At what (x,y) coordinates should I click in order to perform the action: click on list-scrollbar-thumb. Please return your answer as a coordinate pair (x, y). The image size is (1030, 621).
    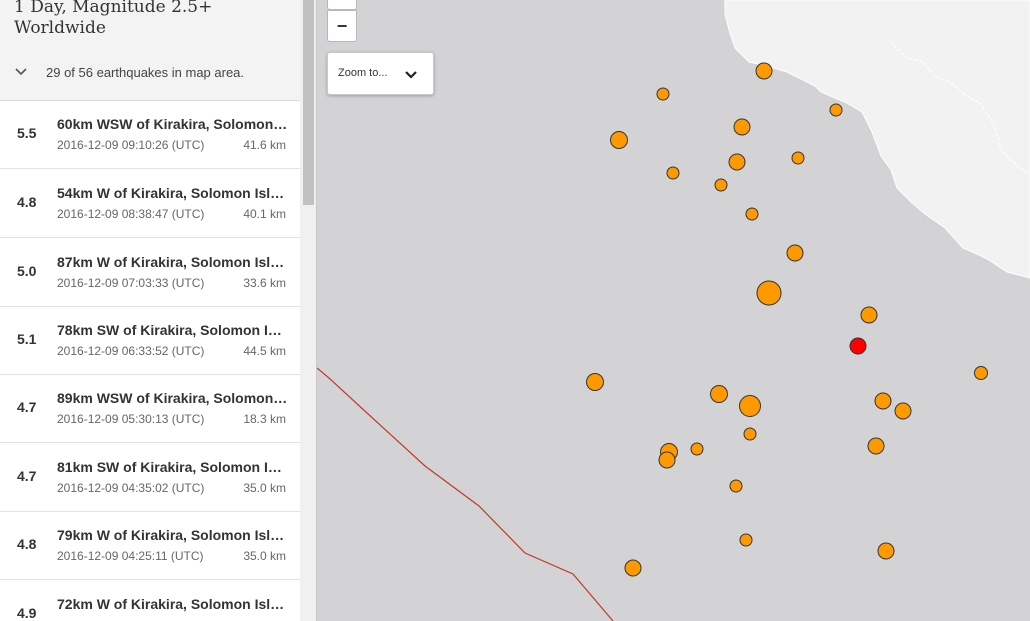
    Looking at the image, I should click on (308, 102).